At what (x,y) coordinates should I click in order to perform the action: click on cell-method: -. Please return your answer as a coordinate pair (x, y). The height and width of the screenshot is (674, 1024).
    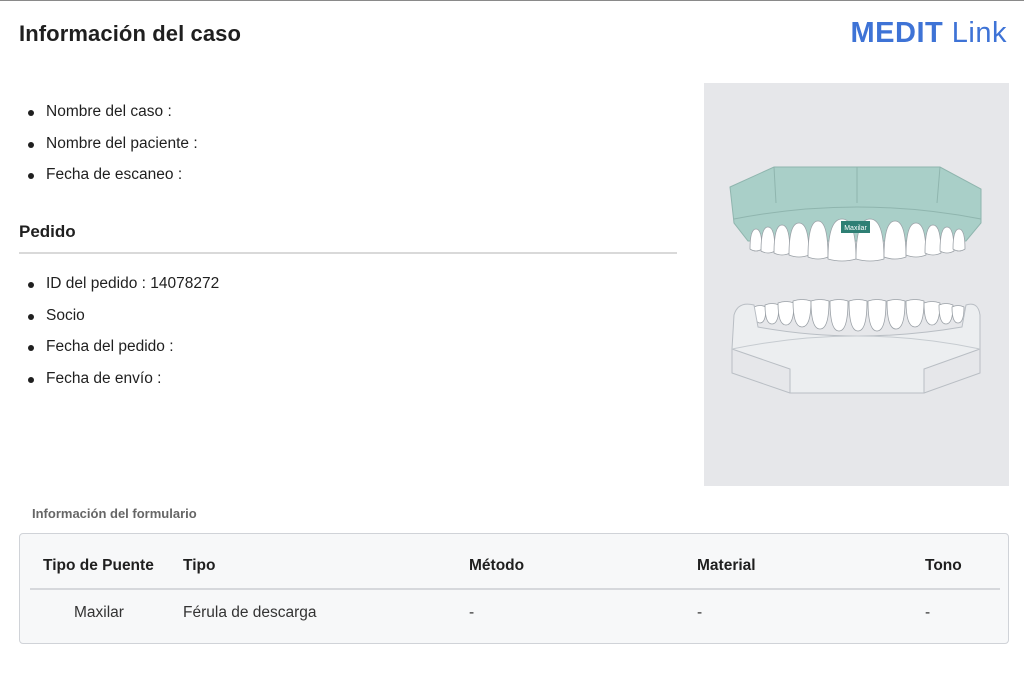
    Looking at the image, I should click on (472, 612).